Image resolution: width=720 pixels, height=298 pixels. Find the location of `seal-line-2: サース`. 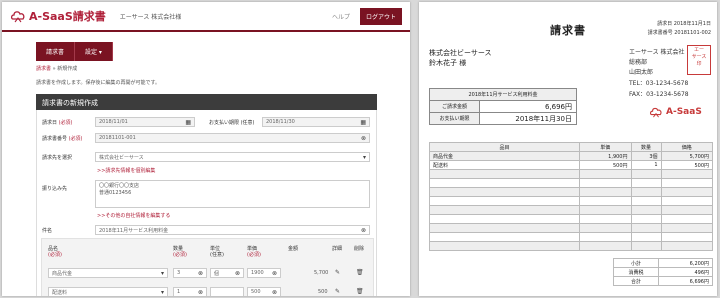

seal-line-2: サース is located at coordinates (699, 57).